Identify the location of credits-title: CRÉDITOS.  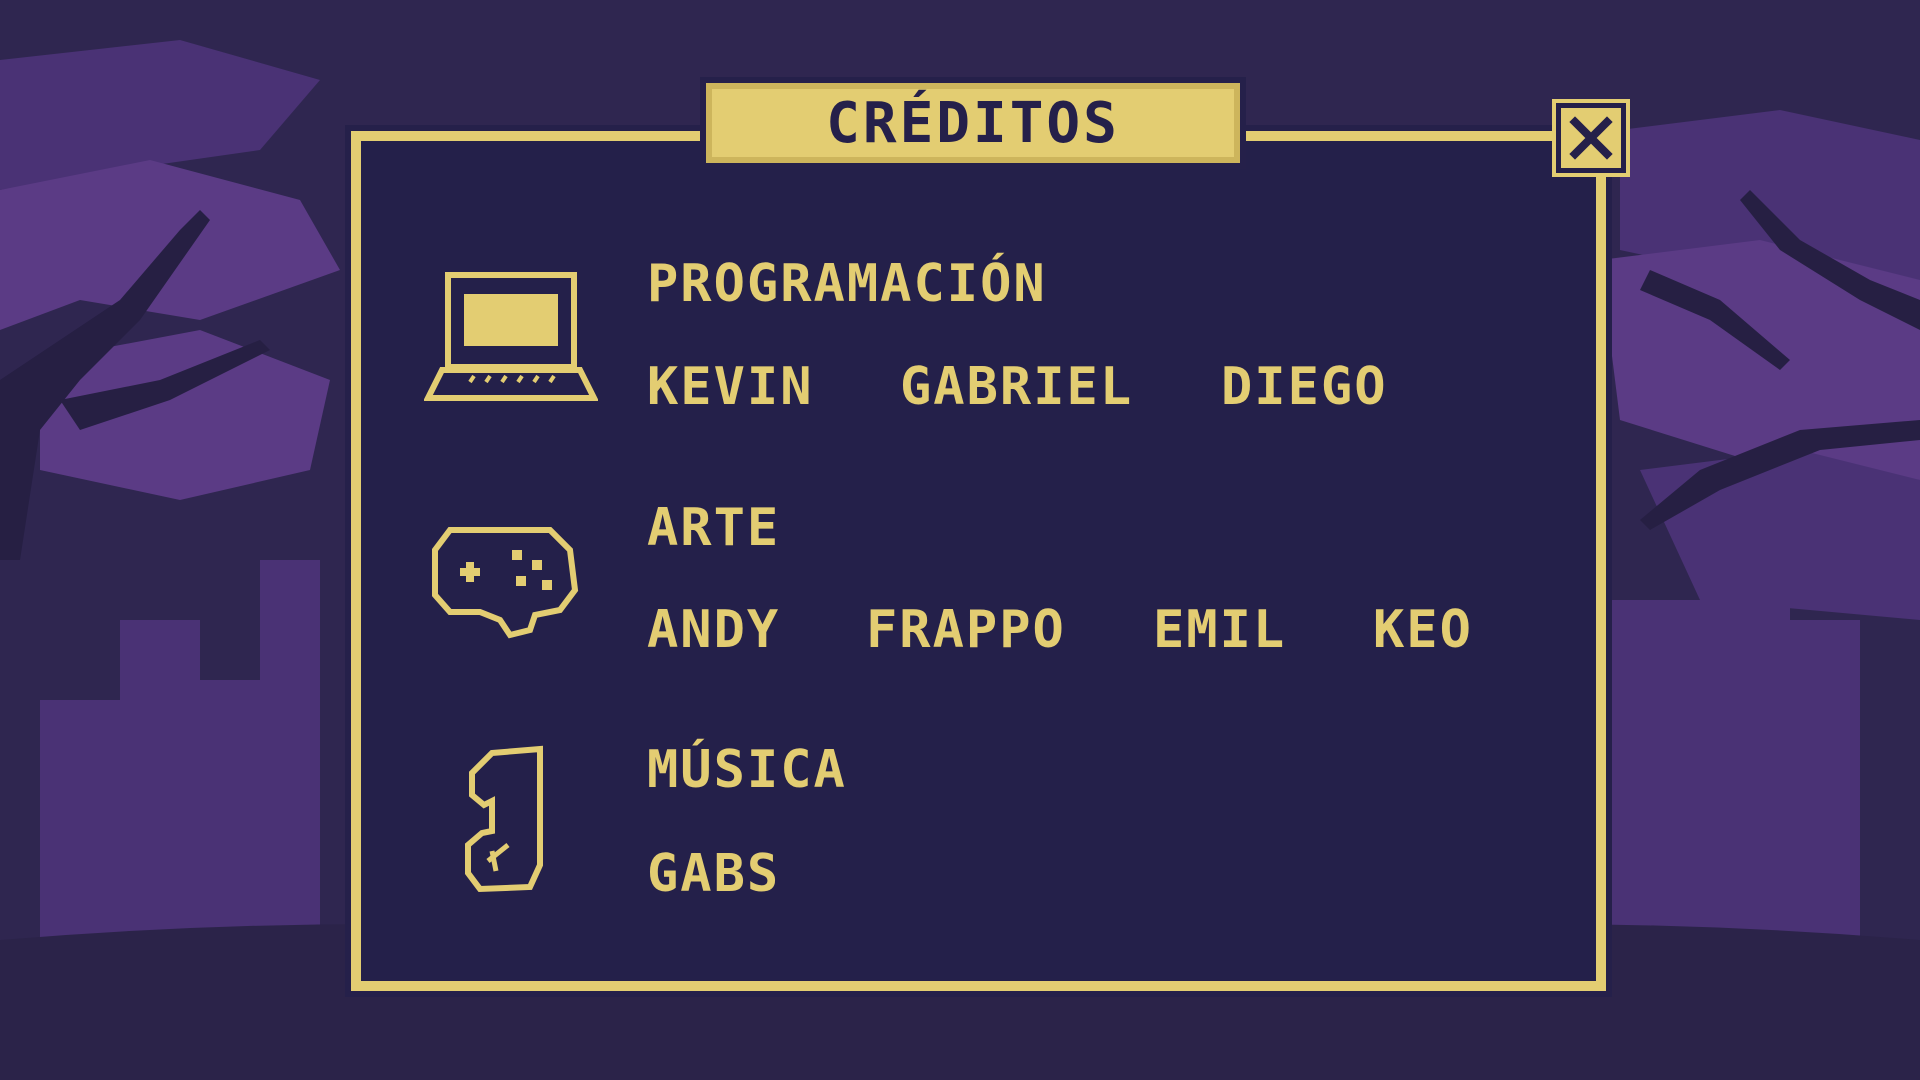
(973, 123).